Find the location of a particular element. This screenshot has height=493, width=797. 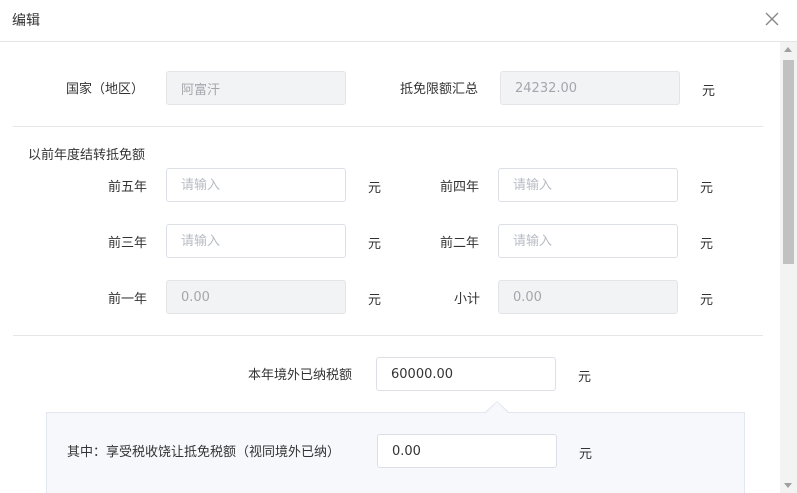

carryover-label-1y: 前一年 is located at coordinates (128, 299).